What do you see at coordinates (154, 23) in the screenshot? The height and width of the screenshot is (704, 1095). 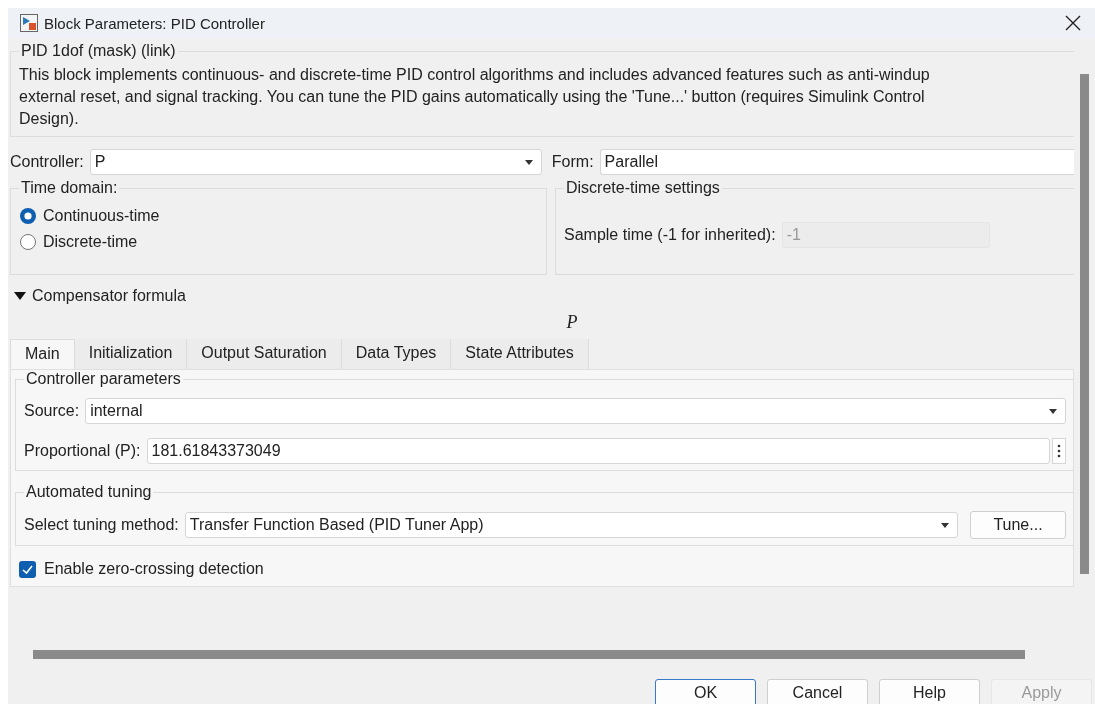 I see `window-title: Block Parameters: PID Controller` at bounding box center [154, 23].